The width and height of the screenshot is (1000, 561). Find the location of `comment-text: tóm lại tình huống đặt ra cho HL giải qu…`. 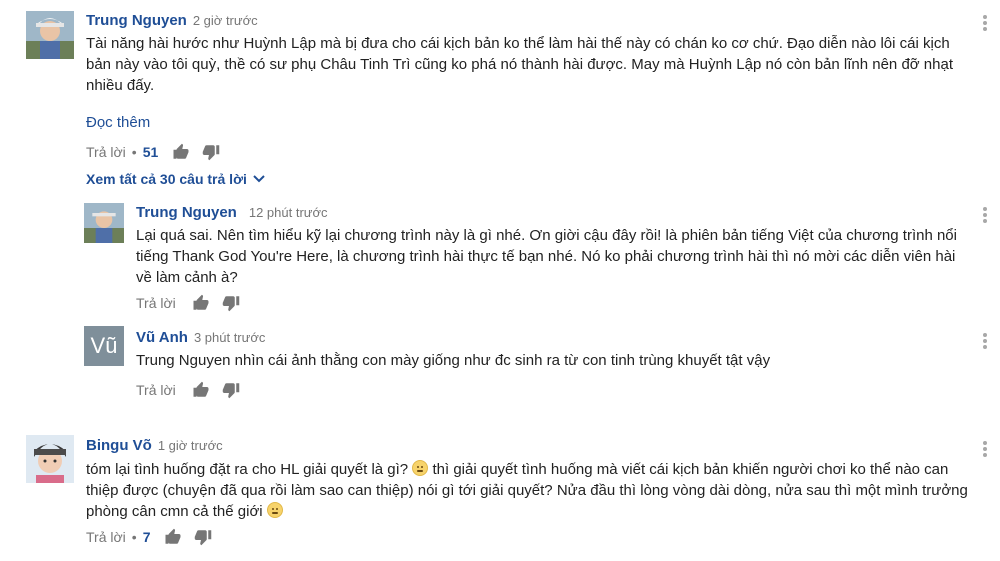

comment-text: tóm lại tình huống đặt ra cho HL giải qu… is located at coordinates (531, 490).